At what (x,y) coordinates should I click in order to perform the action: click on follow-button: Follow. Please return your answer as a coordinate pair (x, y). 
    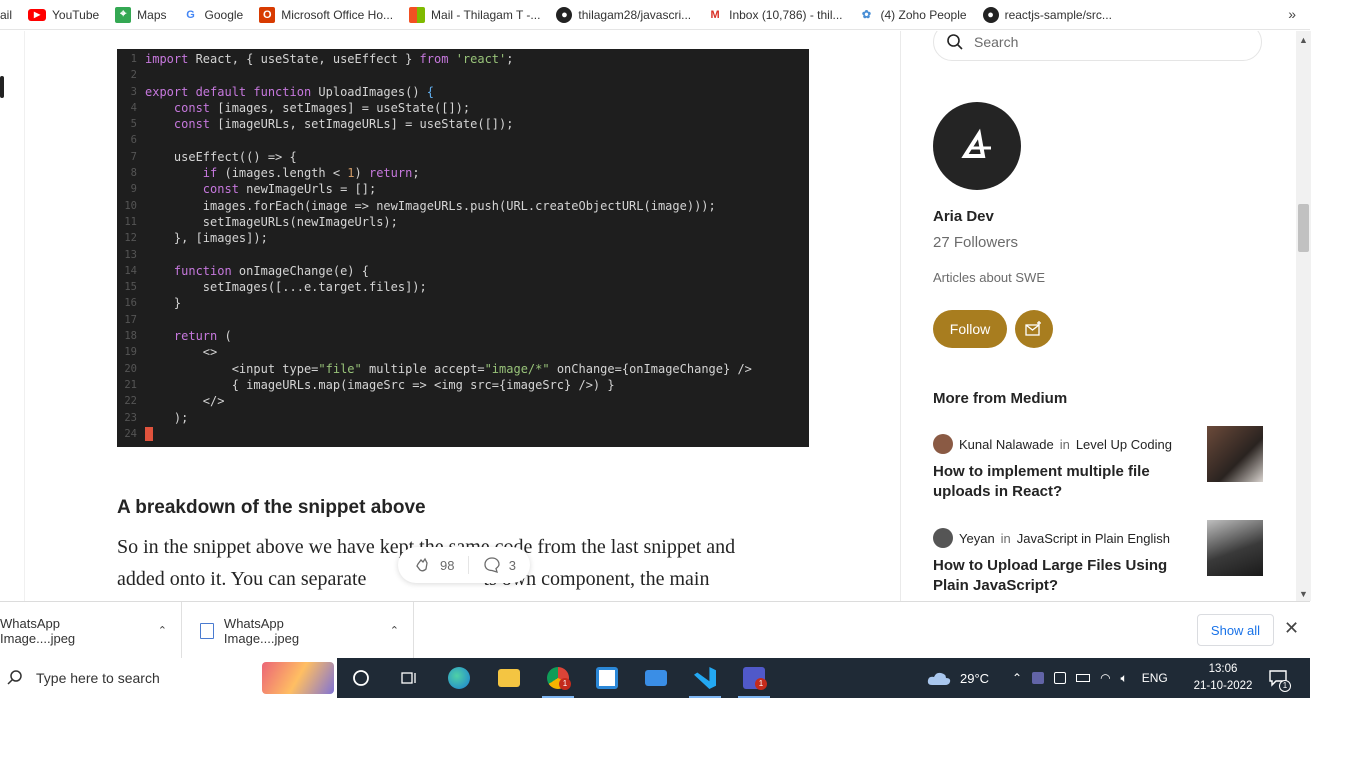
    Looking at the image, I should click on (970, 329).